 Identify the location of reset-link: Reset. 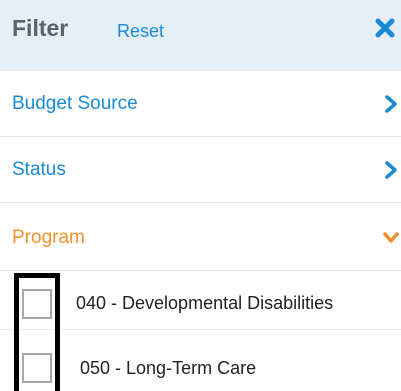
(140, 31).